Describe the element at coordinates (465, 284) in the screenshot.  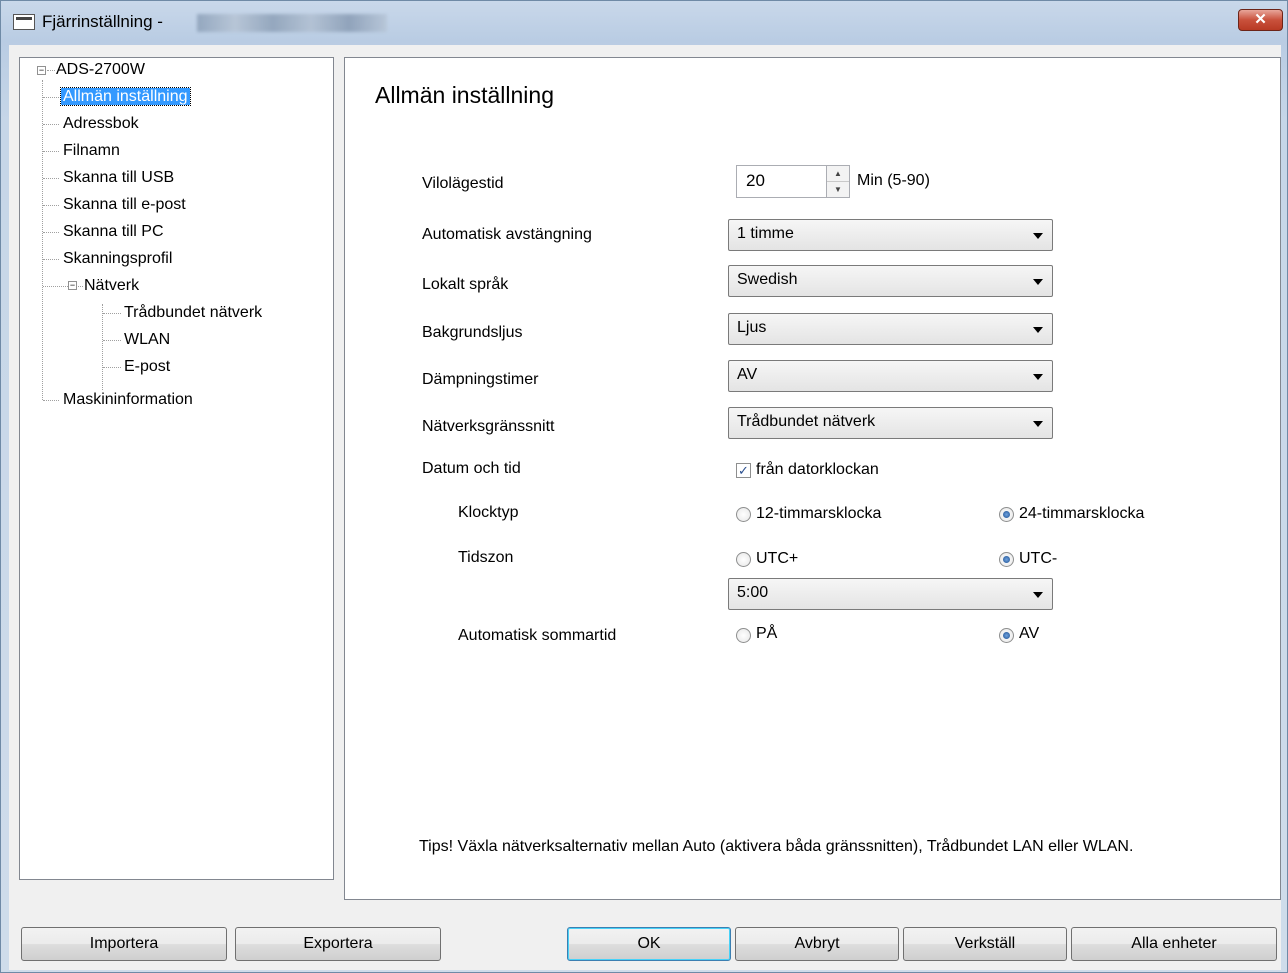
I see `local-language-label: Lokalt språk` at that location.